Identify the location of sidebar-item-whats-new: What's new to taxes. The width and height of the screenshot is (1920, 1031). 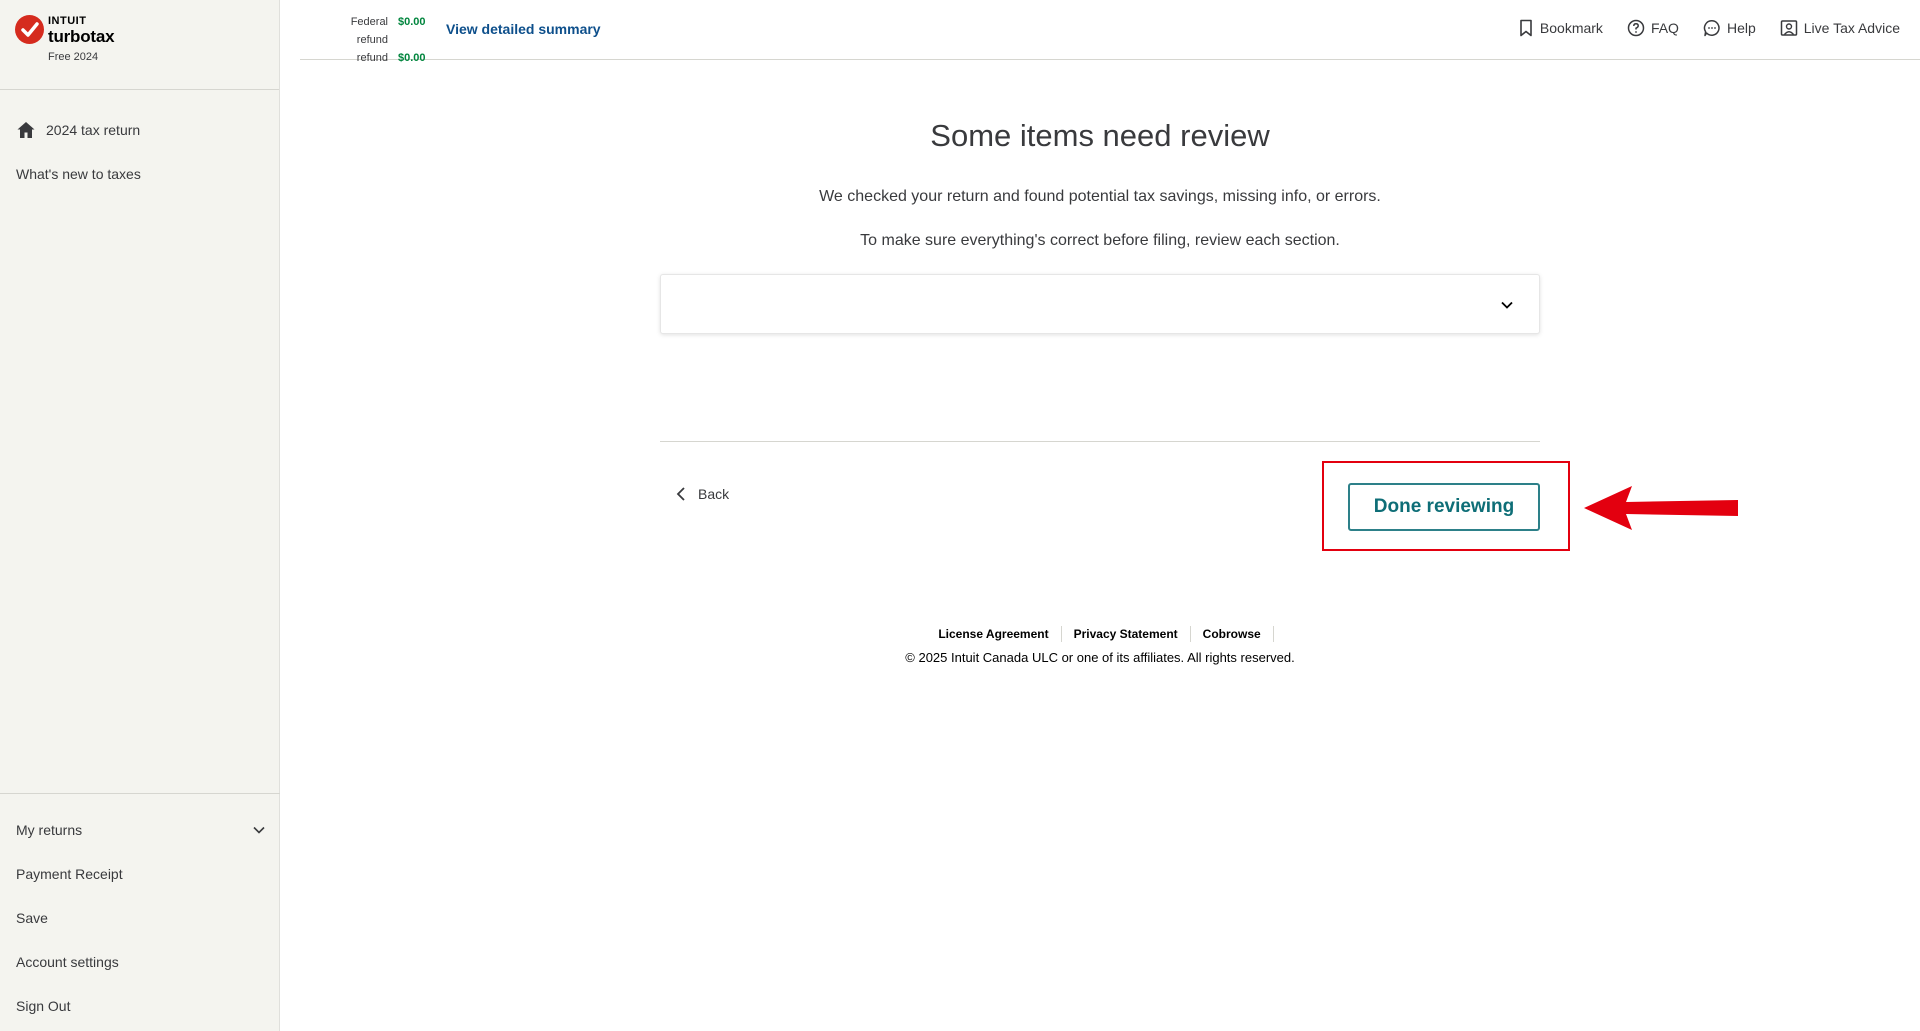
(139, 174).